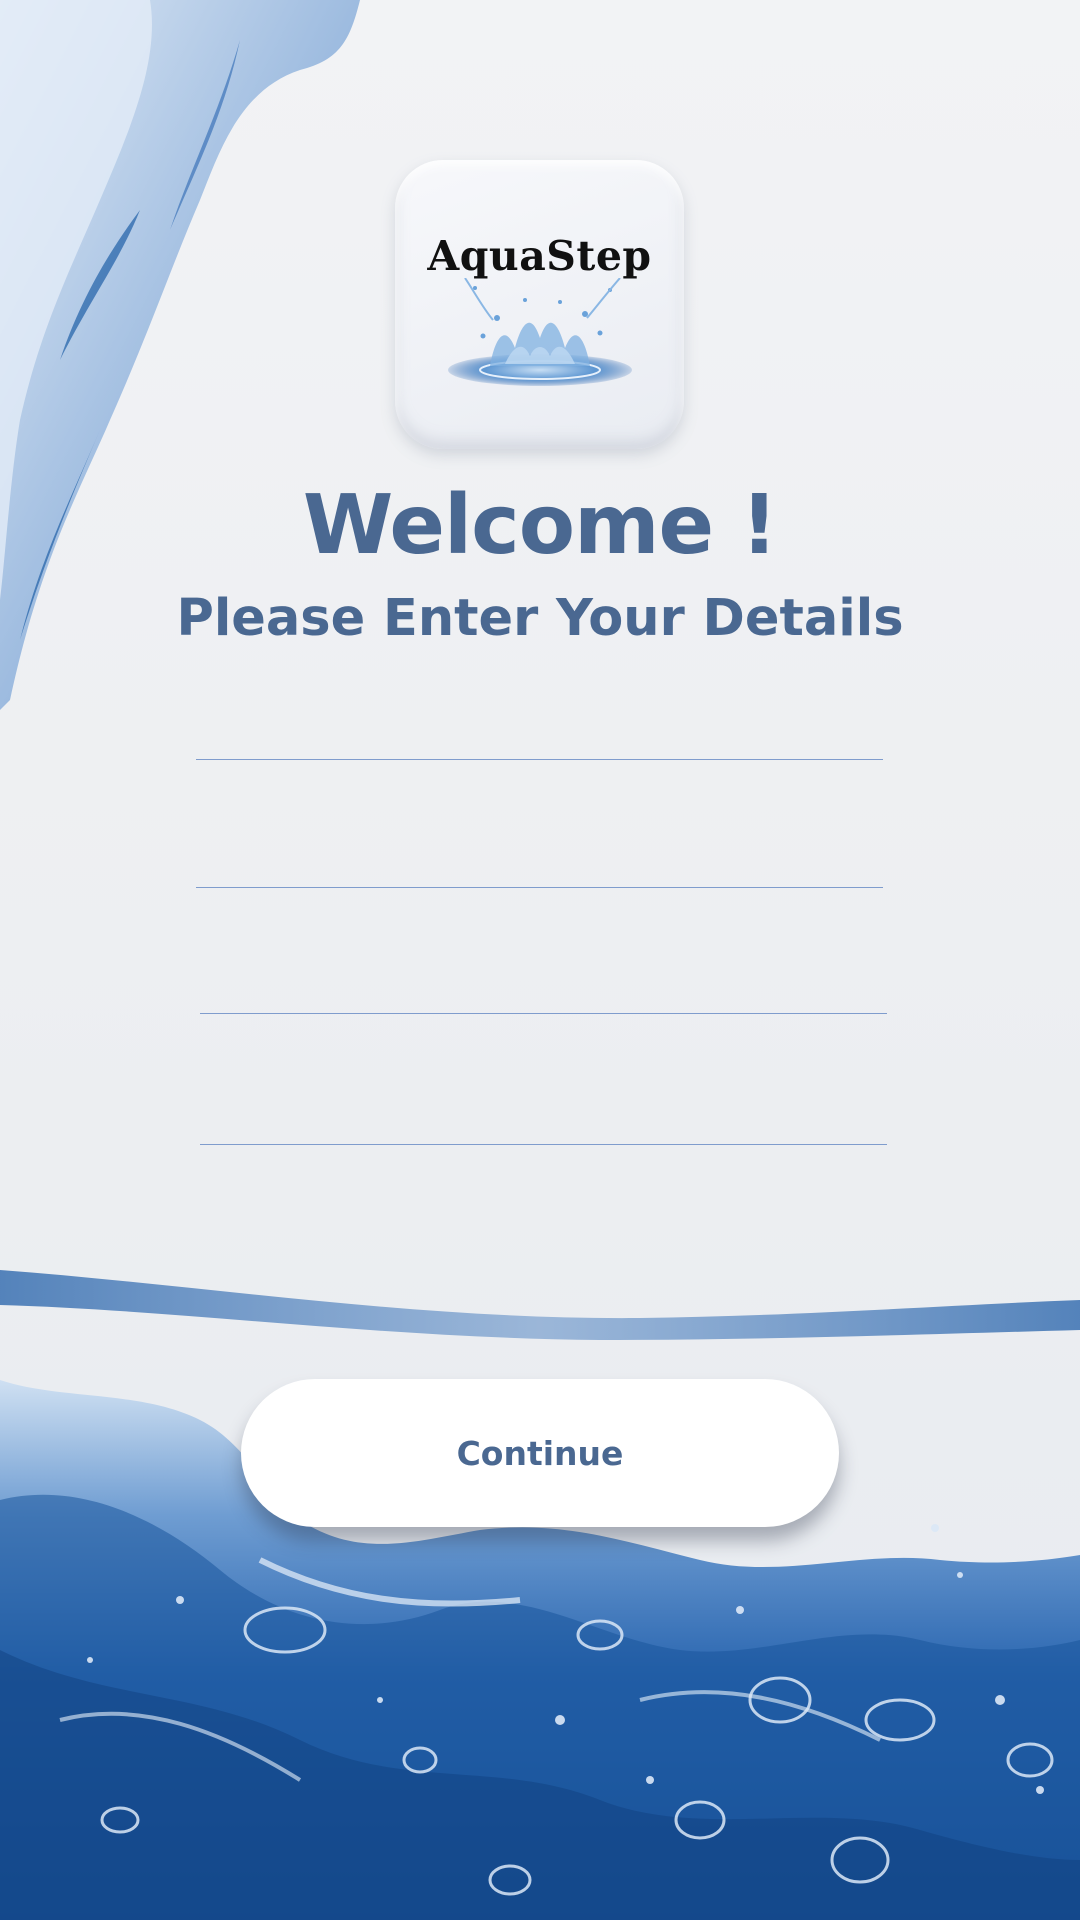 Image resolution: width=1080 pixels, height=1920 pixels. What do you see at coordinates (539, 256) in the screenshot?
I see `logo-text: AquaStep` at bounding box center [539, 256].